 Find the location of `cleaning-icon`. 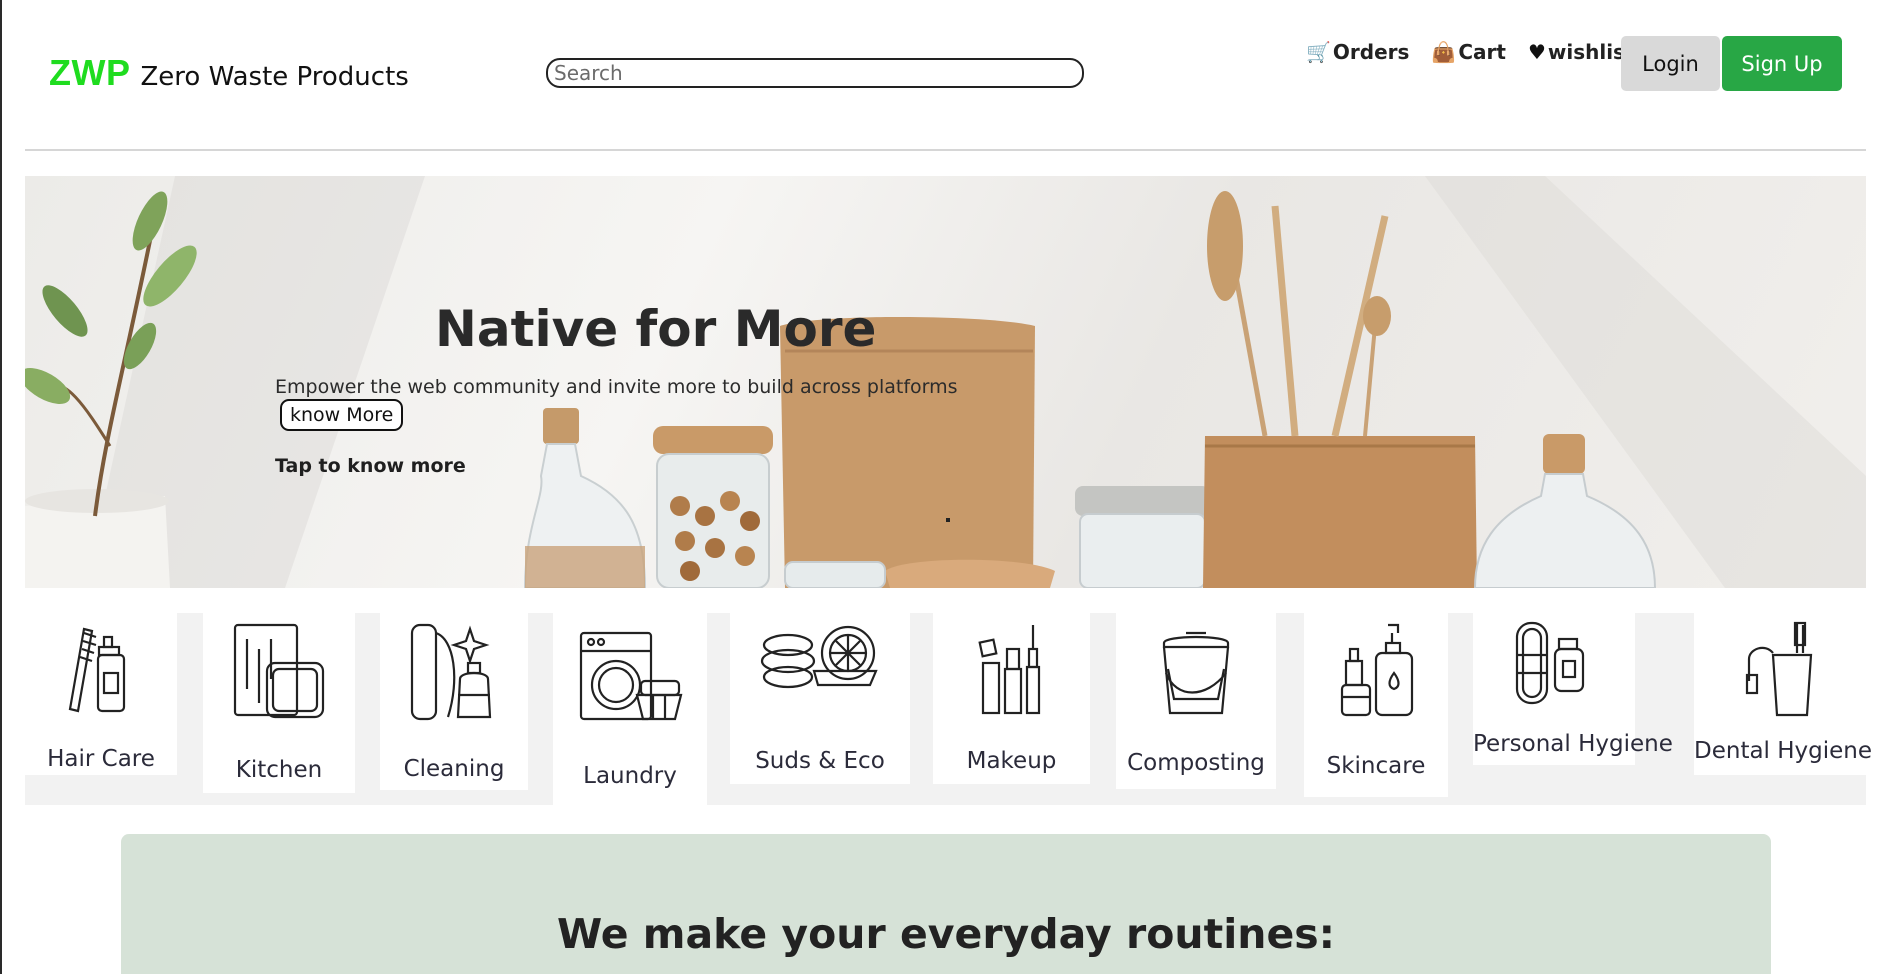

cleaning-icon is located at coordinates (451, 672).